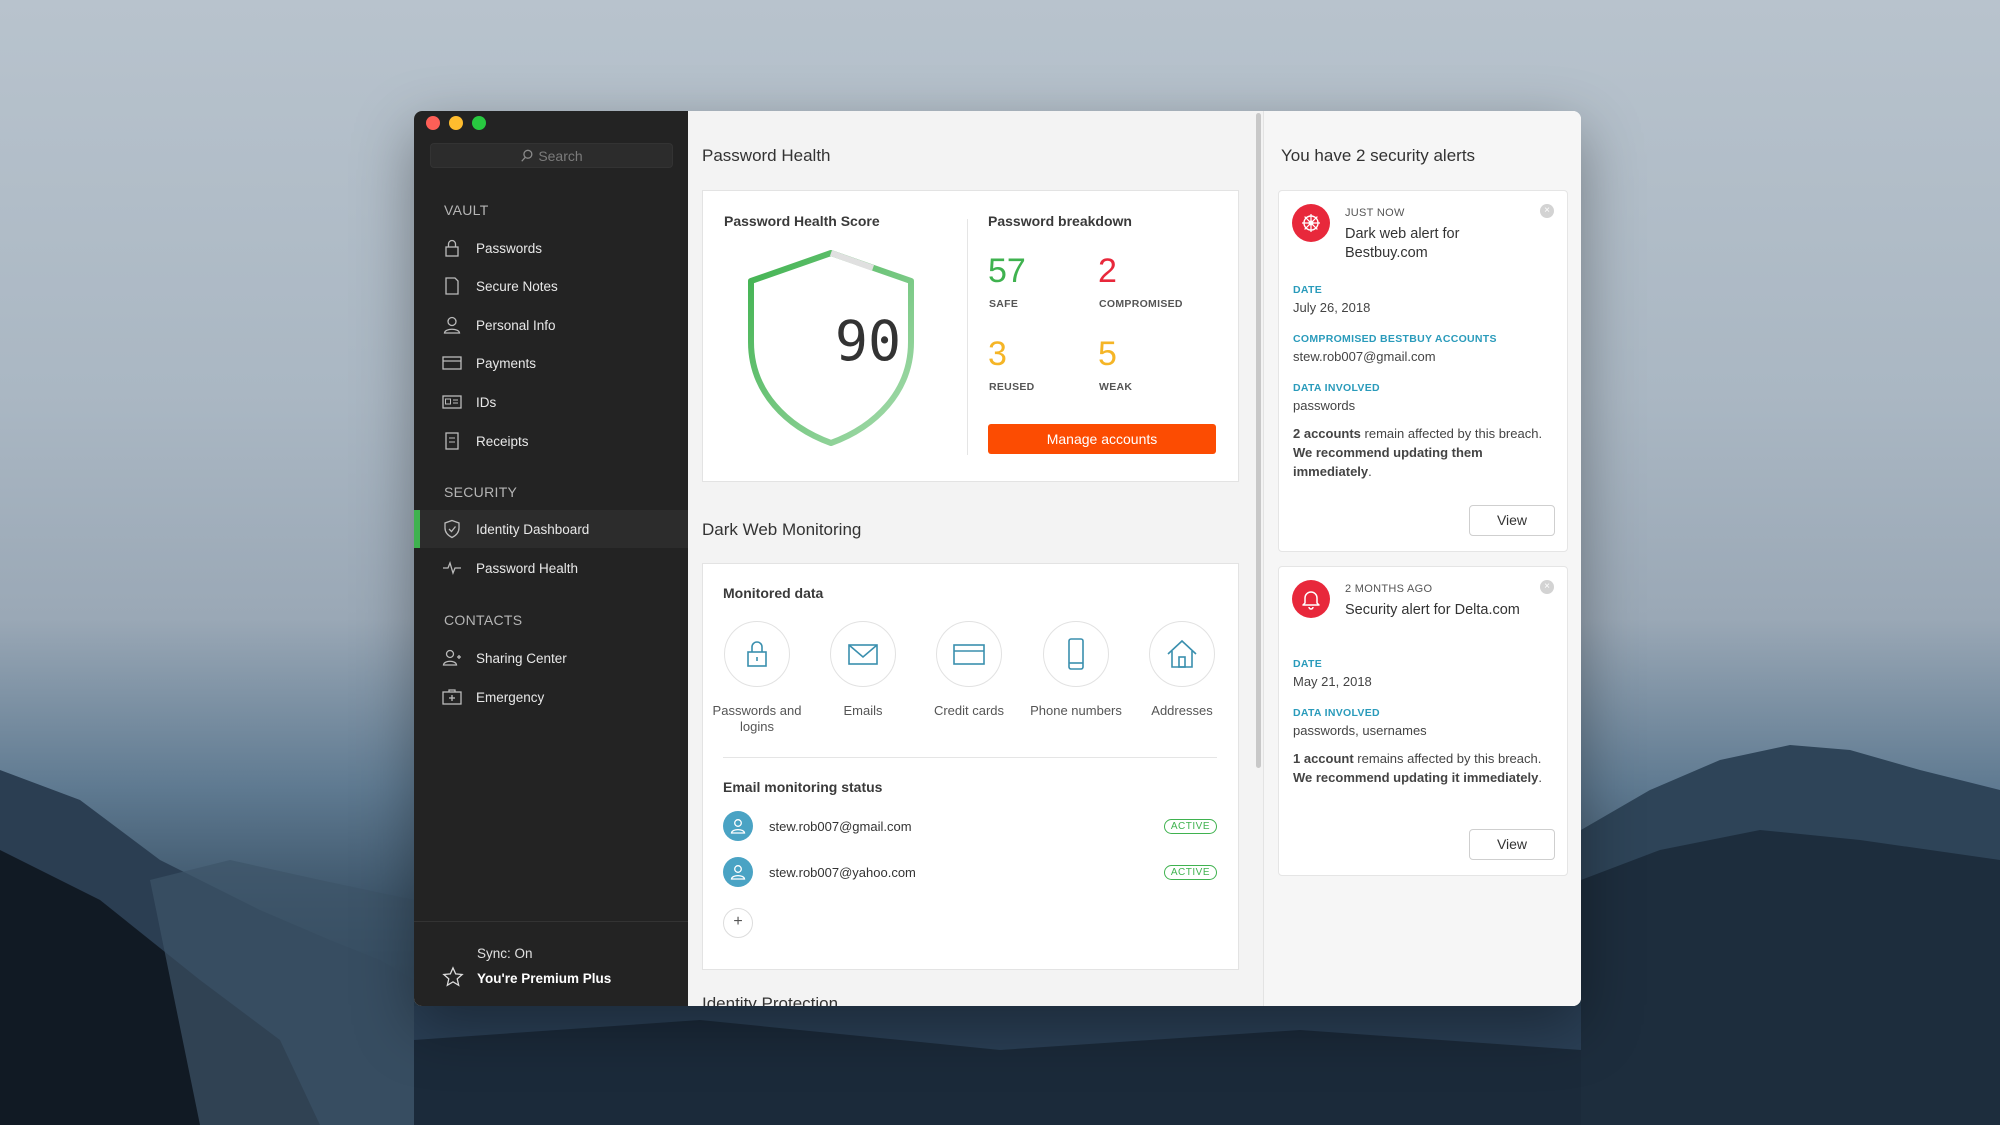  I want to click on sidebar-item-receipts: Receipts, so click(551, 441).